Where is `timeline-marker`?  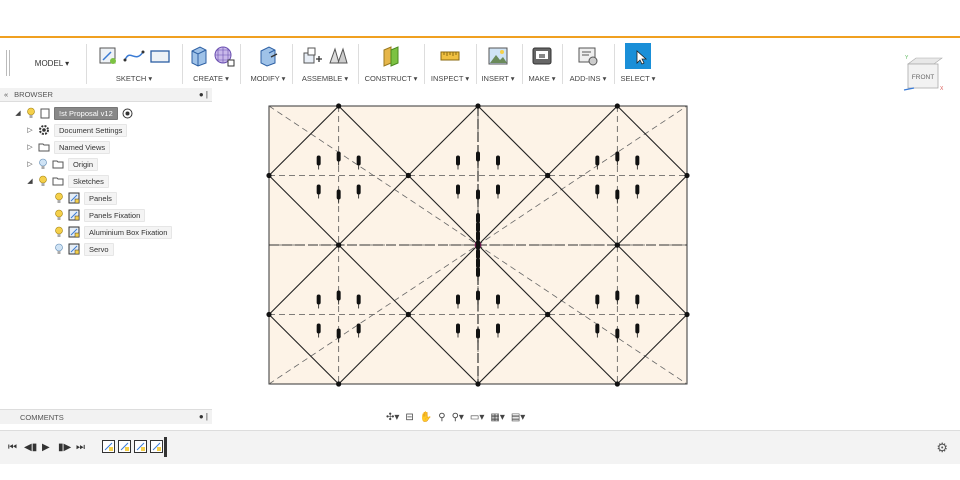
timeline-marker is located at coordinates (165, 447).